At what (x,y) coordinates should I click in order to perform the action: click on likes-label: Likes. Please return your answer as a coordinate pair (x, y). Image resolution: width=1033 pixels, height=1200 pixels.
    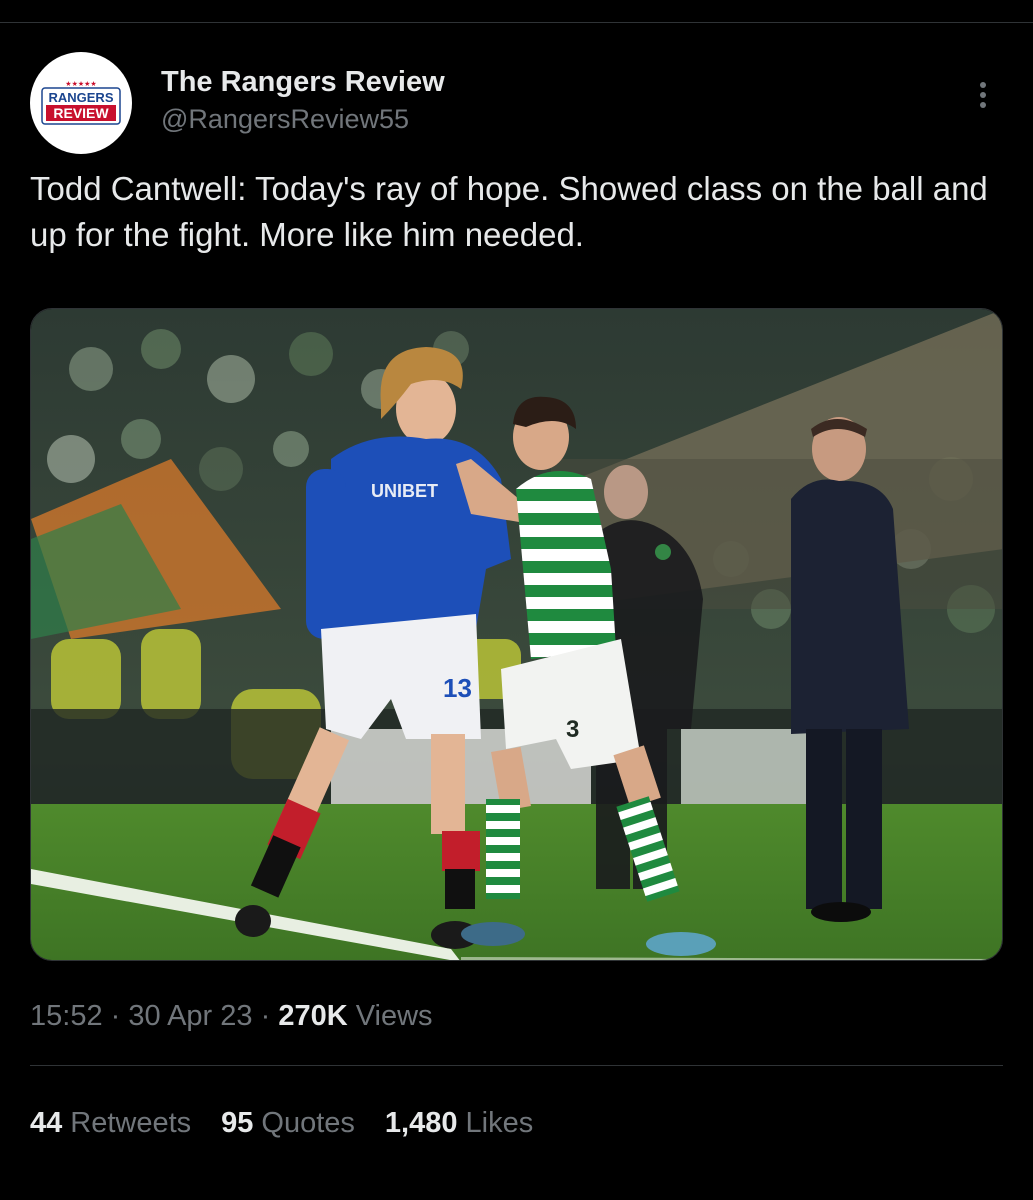
    Looking at the image, I should click on (499, 1123).